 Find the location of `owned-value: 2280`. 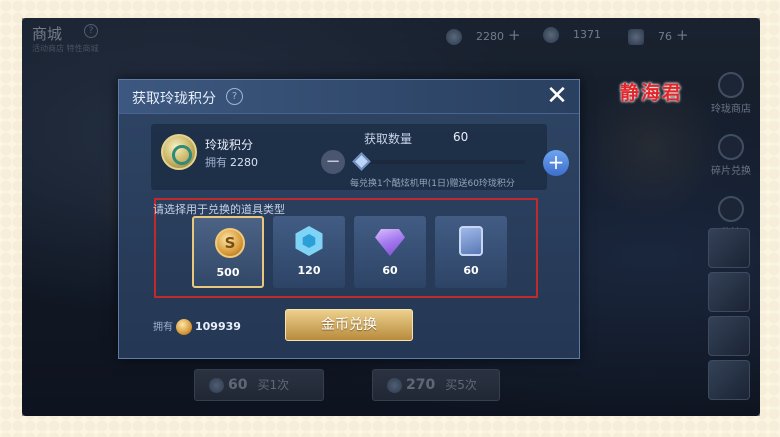

owned-value: 2280 is located at coordinates (244, 162).